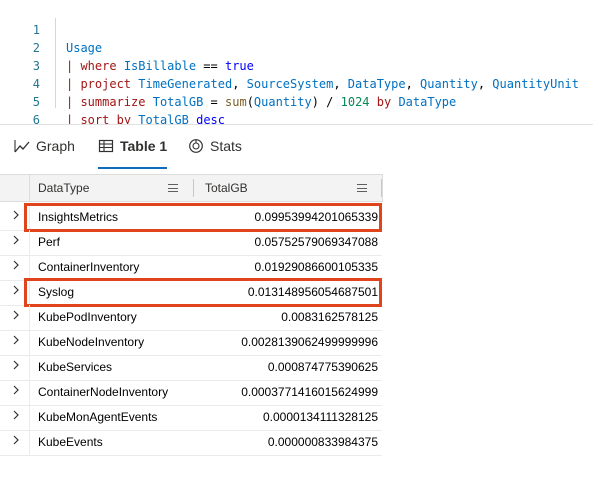 The height and width of the screenshot is (480, 593). I want to click on cell-totalgb: 0.01929086600105335, so click(316, 267).